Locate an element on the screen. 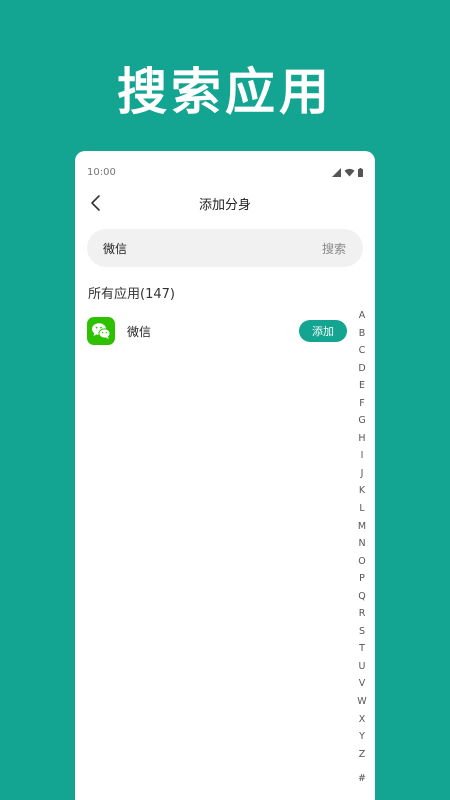  index-letter-n: N is located at coordinates (361, 544).